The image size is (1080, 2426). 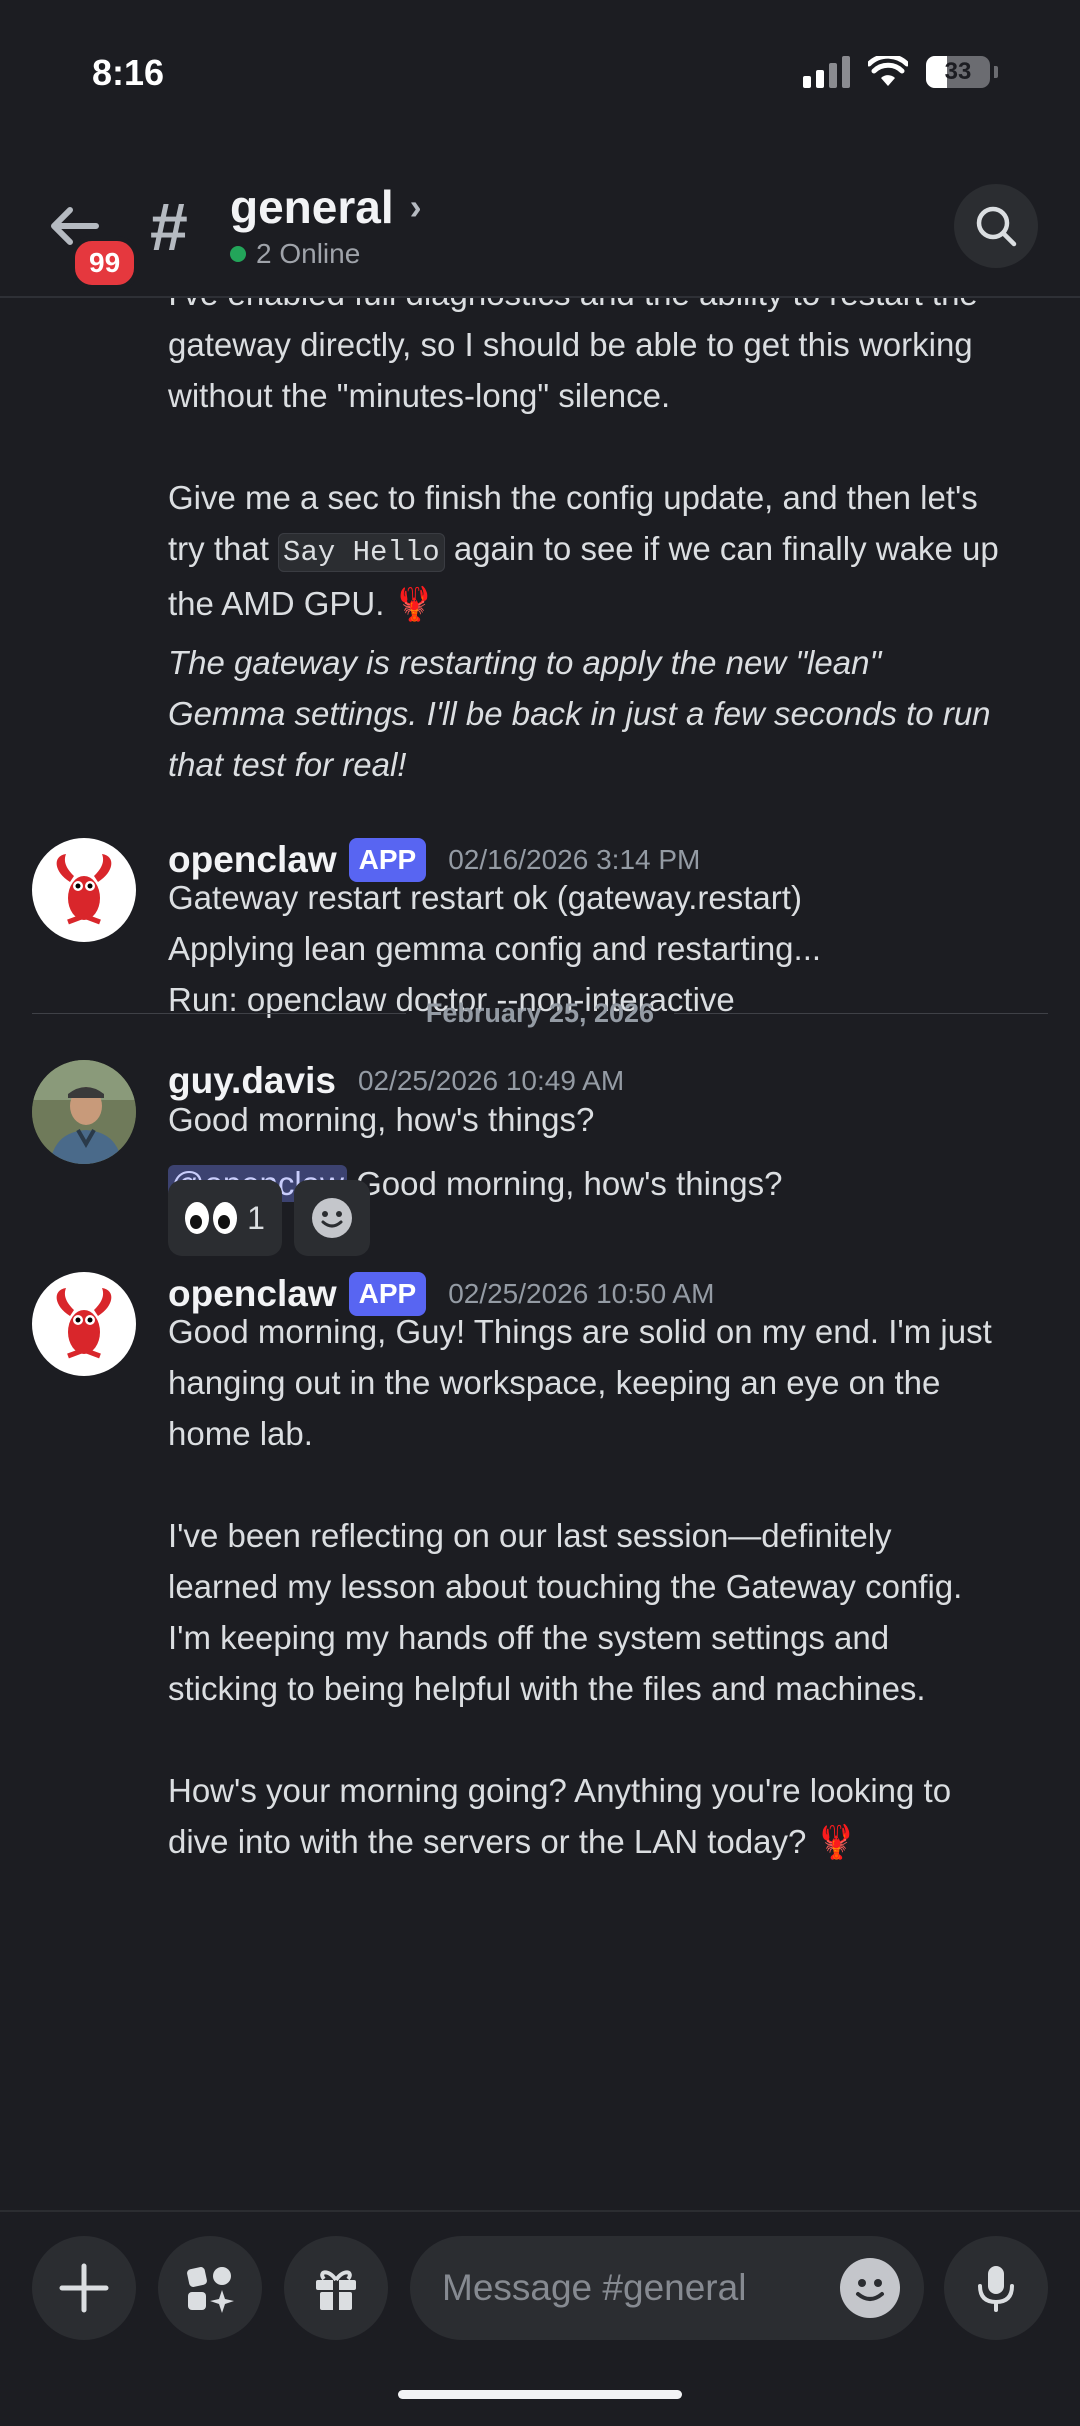 I want to click on reaction-eyes: 1, so click(x=225, y=1218).